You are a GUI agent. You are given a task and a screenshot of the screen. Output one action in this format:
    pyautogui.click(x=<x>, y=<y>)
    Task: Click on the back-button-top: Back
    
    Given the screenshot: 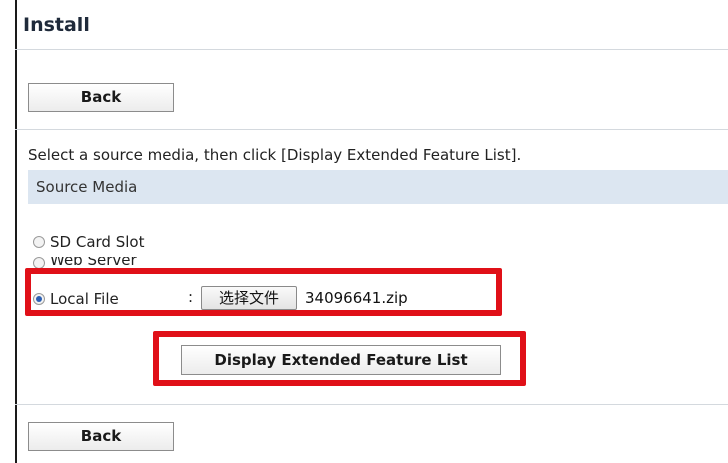 What is the action you would take?
    pyautogui.click(x=101, y=97)
    